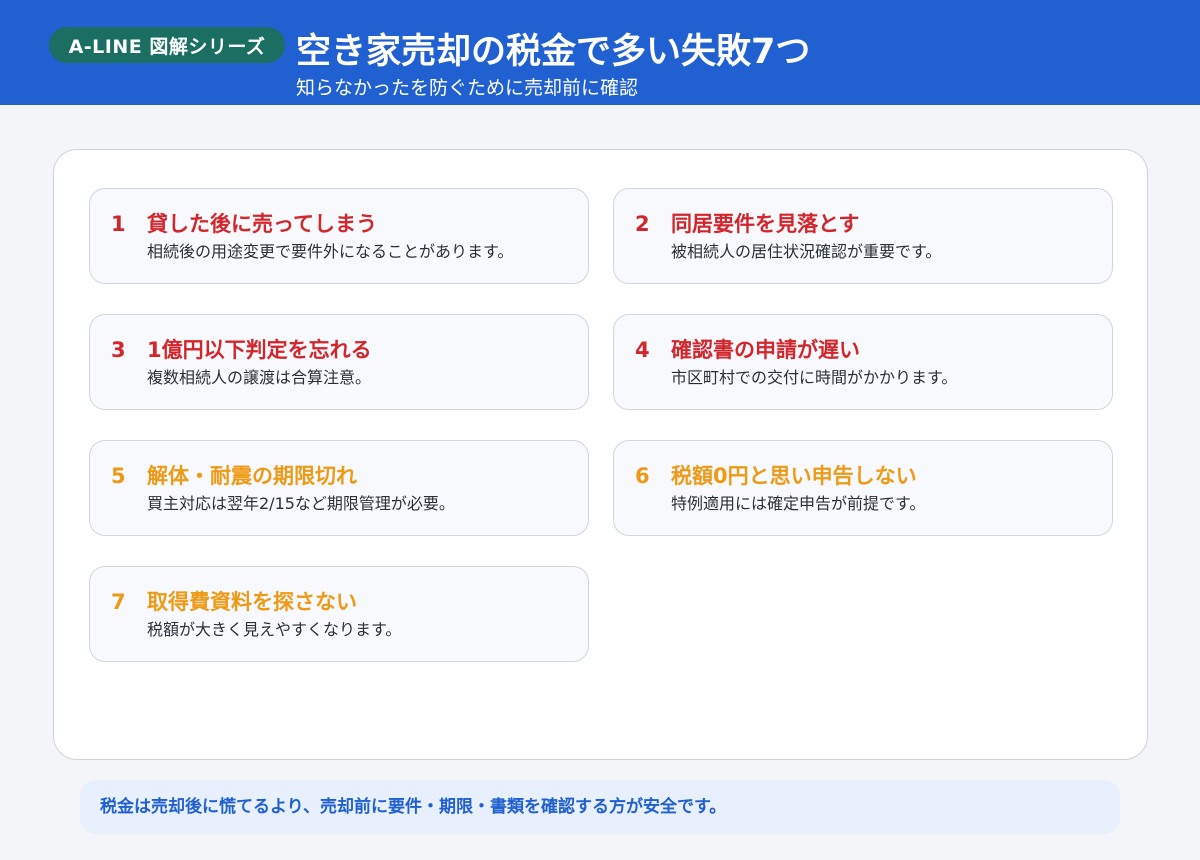 This screenshot has width=1200, height=860. I want to click on item-description: 特例適用には確定申告が前提です。, so click(798, 503).